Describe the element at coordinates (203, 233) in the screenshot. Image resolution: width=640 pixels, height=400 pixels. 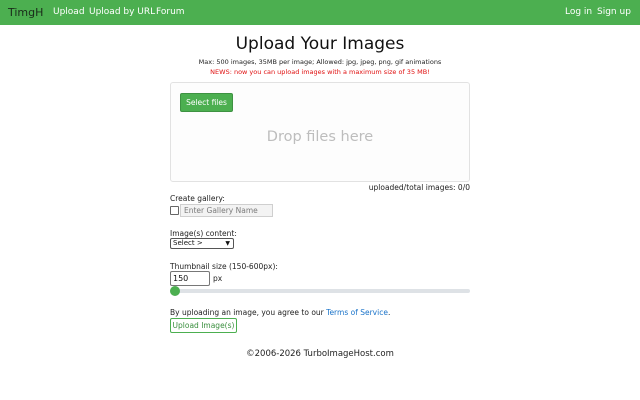
I see `image-content-label: Image(s) content:` at that location.